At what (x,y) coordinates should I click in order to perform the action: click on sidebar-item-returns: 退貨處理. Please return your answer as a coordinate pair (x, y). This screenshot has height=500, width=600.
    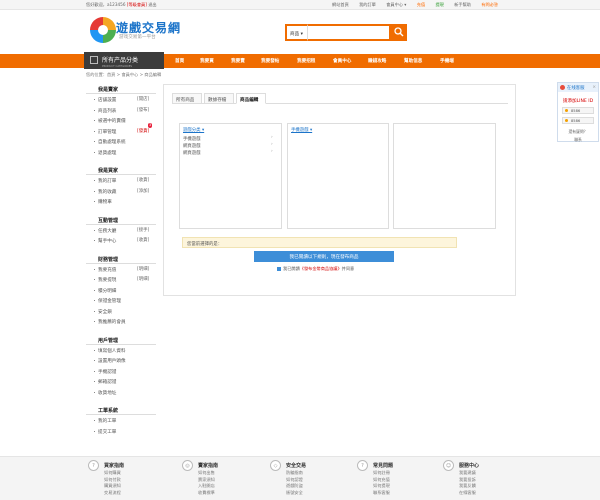
    Looking at the image, I should click on (121, 152).